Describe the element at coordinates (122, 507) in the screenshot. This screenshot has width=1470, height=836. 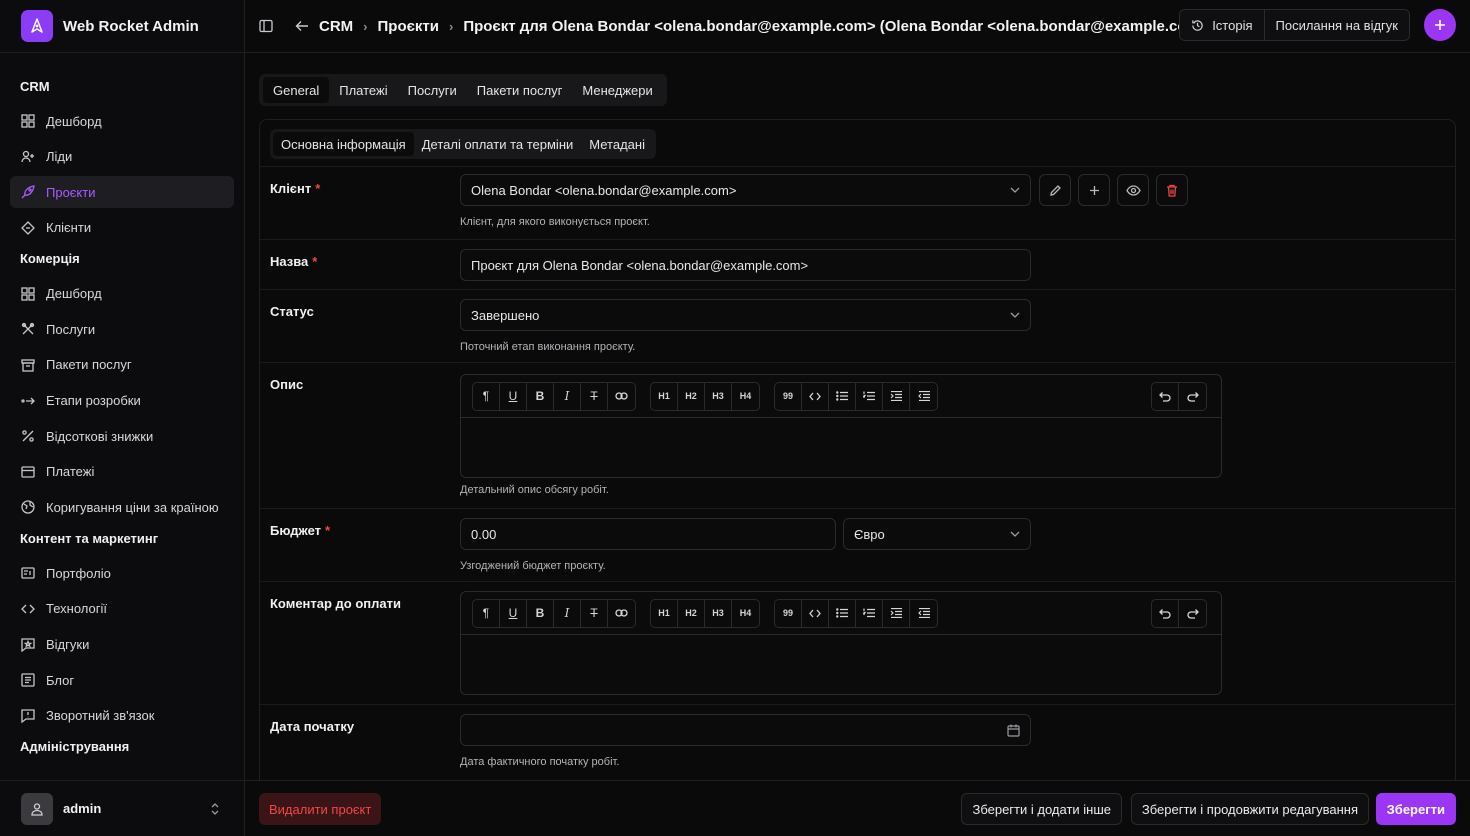
I see `sidebar-item-country-pricing: Коригування ціни за країною` at that location.